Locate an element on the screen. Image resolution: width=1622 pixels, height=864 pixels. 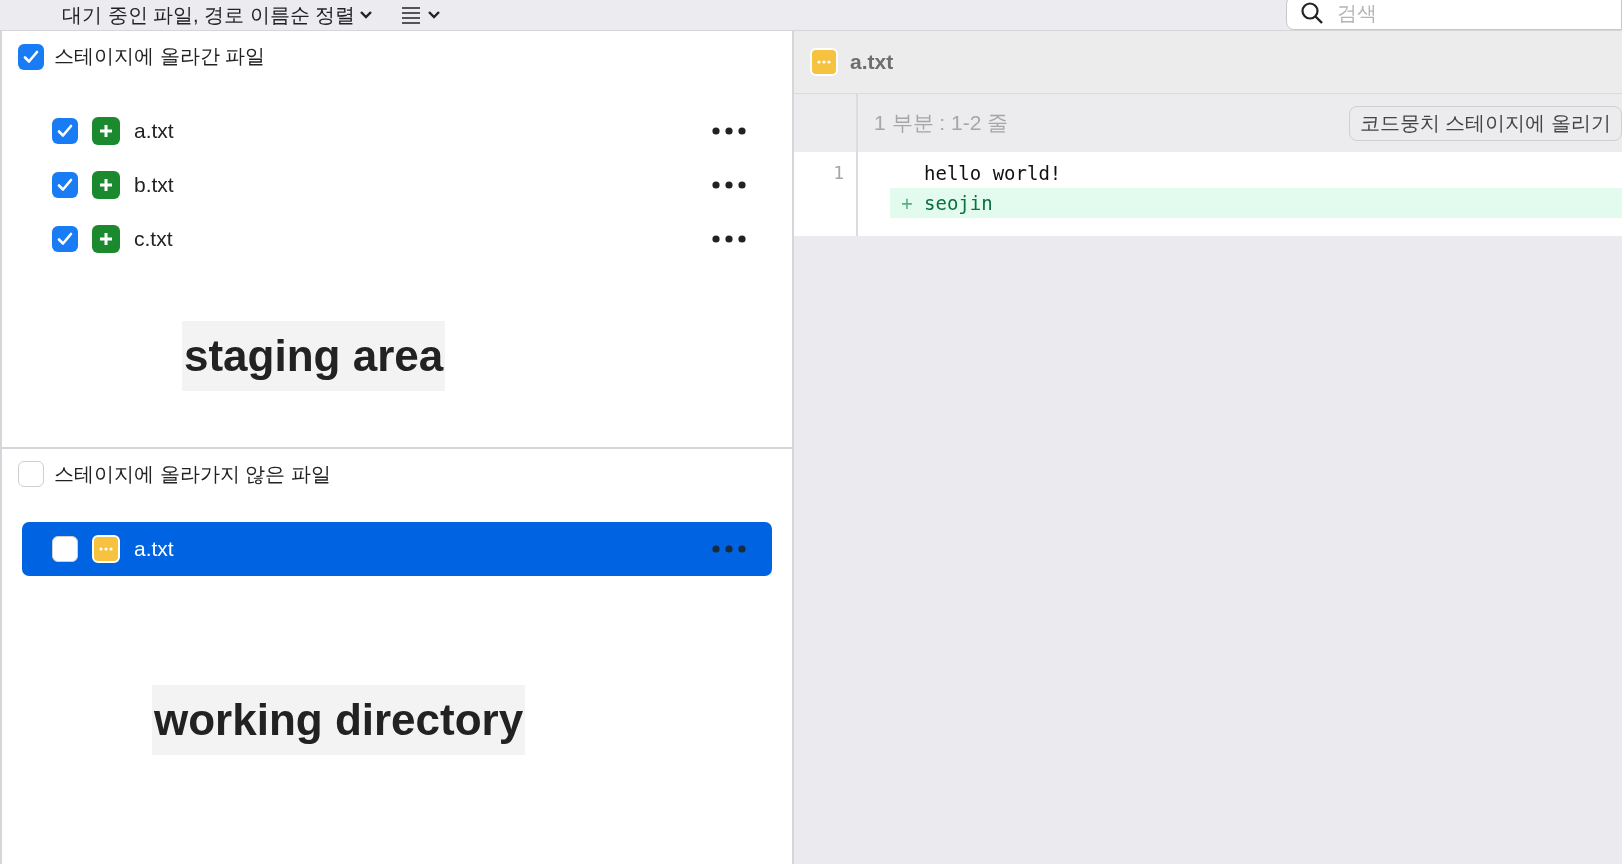
list-icon is located at coordinates (411, 15).